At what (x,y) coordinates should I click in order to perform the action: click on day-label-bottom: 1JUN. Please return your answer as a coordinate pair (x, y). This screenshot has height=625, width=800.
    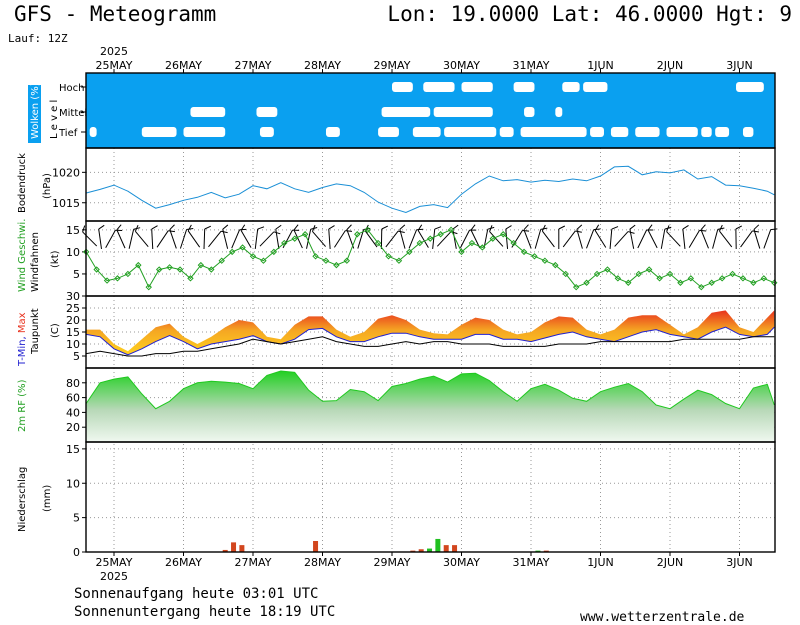
    Looking at the image, I should click on (600, 562).